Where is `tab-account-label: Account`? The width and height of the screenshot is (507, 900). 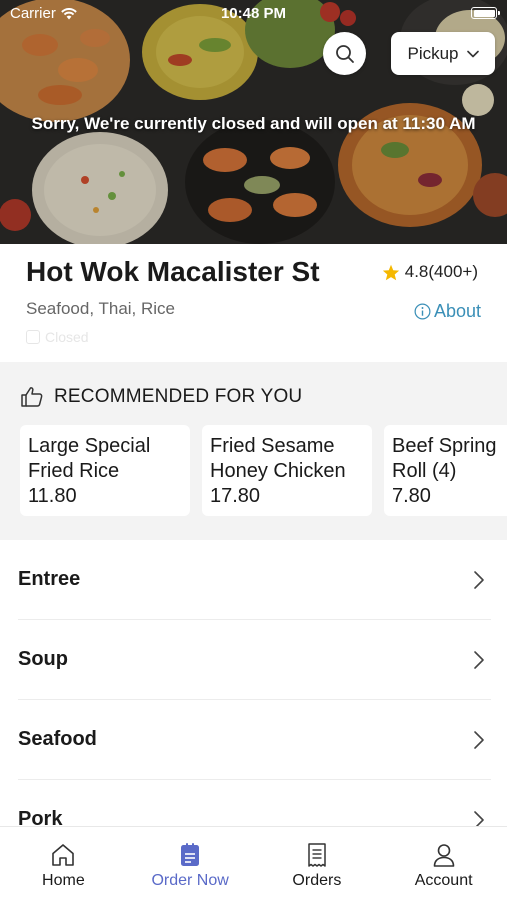
tab-account-label: Account is located at coordinates (443, 880).